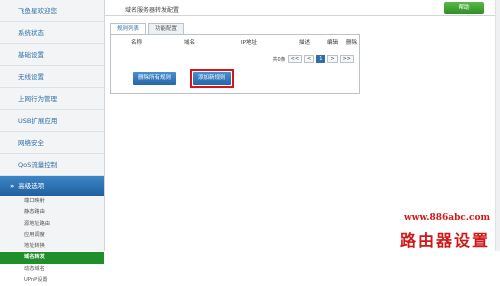 Image resolution: width=500 pixels, height=286 pixels. Describe the element at coordinates (352, 43) in the screenshot. I see `column-header-delete: 删除` at that location.